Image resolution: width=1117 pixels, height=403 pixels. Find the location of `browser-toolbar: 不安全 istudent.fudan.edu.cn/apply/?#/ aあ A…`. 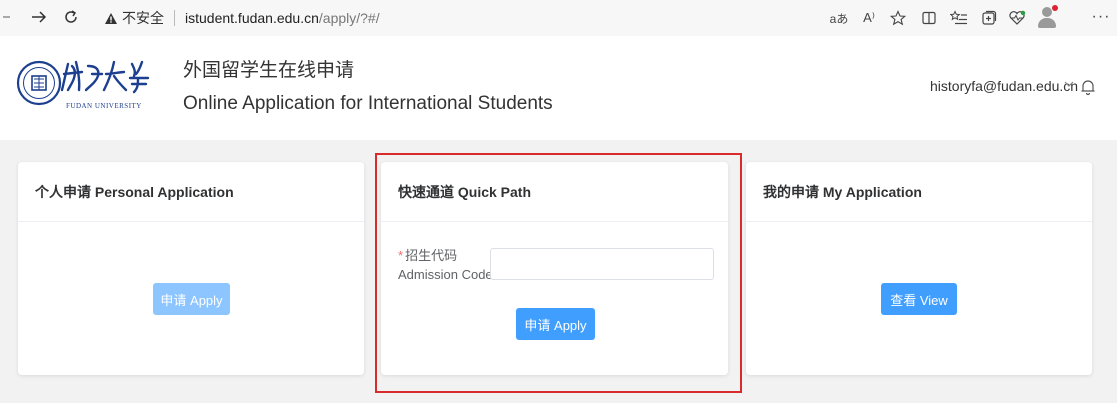

browser-toolbar: 不安全 istudent.fudan.edu.cn/apply/?#/ aあ A… is located at coordinates (558, 18).